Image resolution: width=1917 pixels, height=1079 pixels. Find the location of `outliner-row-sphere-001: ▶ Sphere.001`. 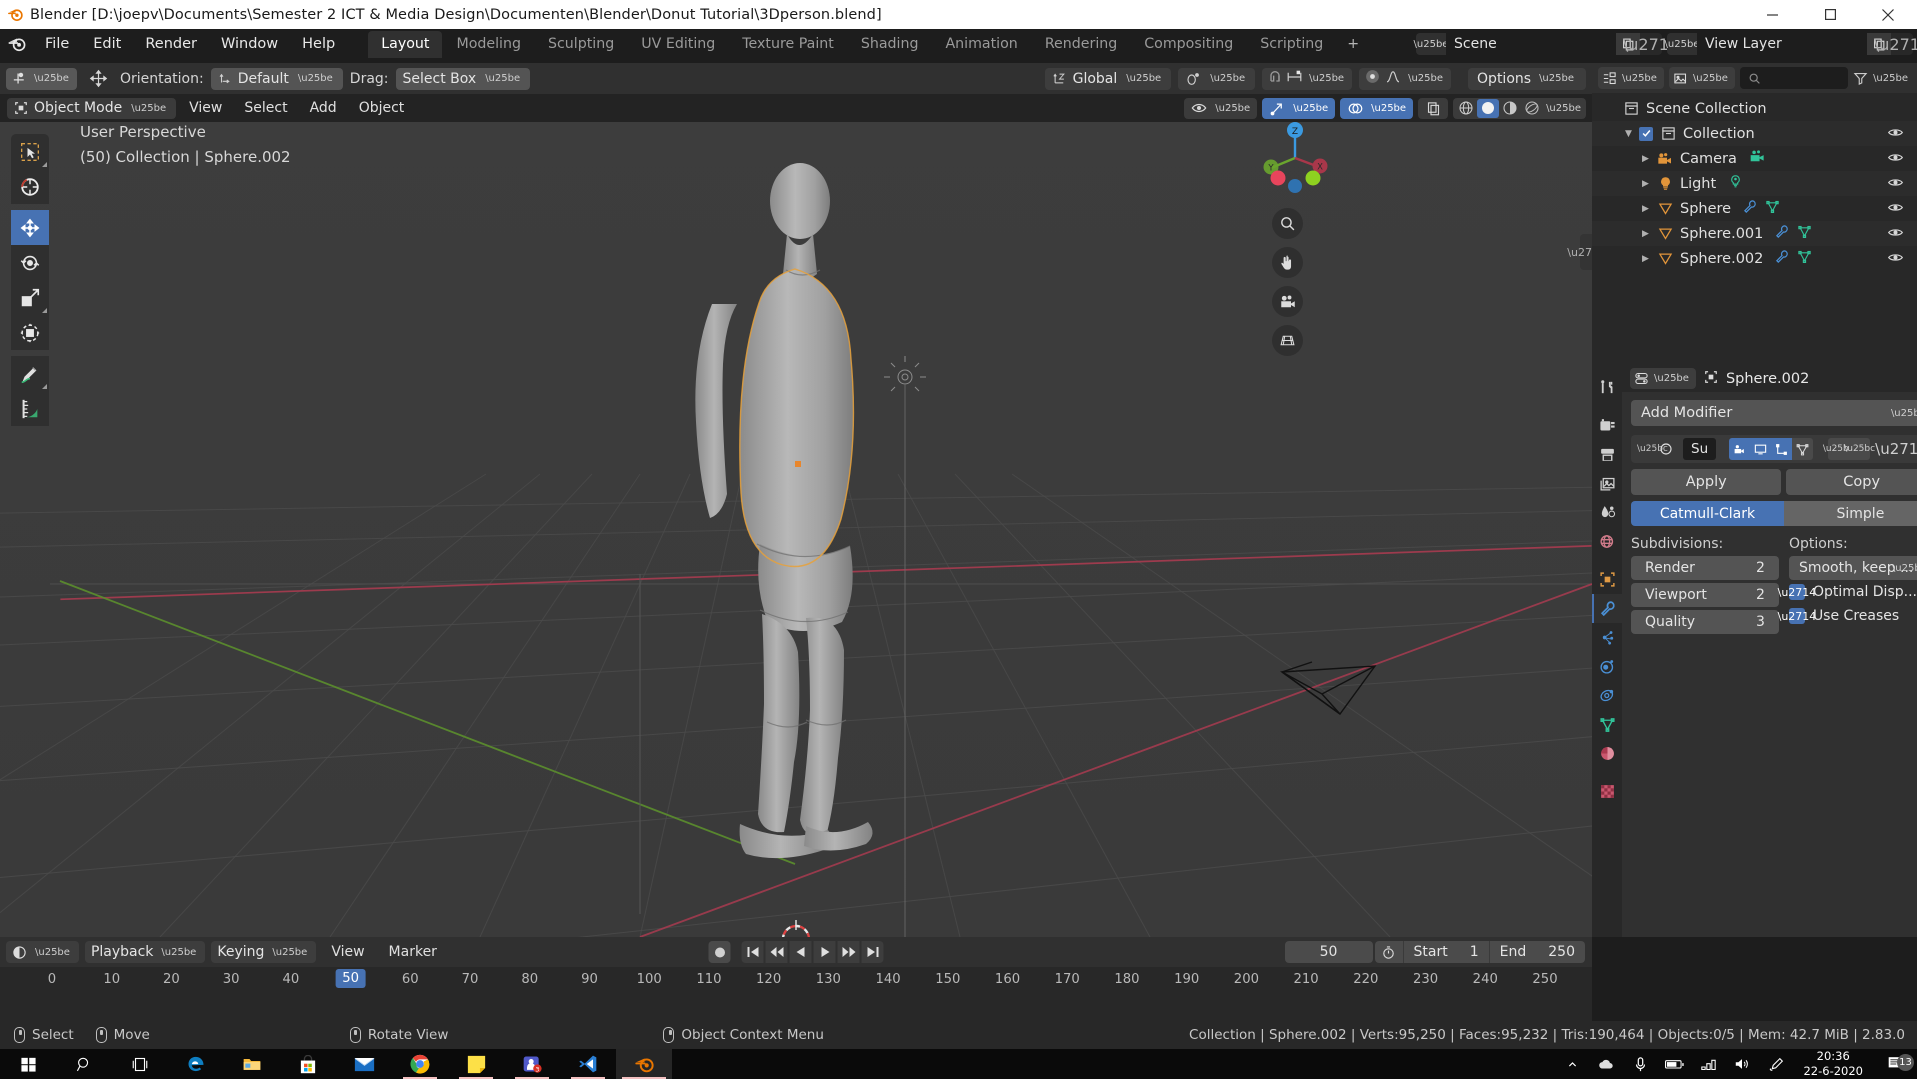

outliner-row-sphere-001: ▶ Sphere.001 is located at coordinates (1754, 233).